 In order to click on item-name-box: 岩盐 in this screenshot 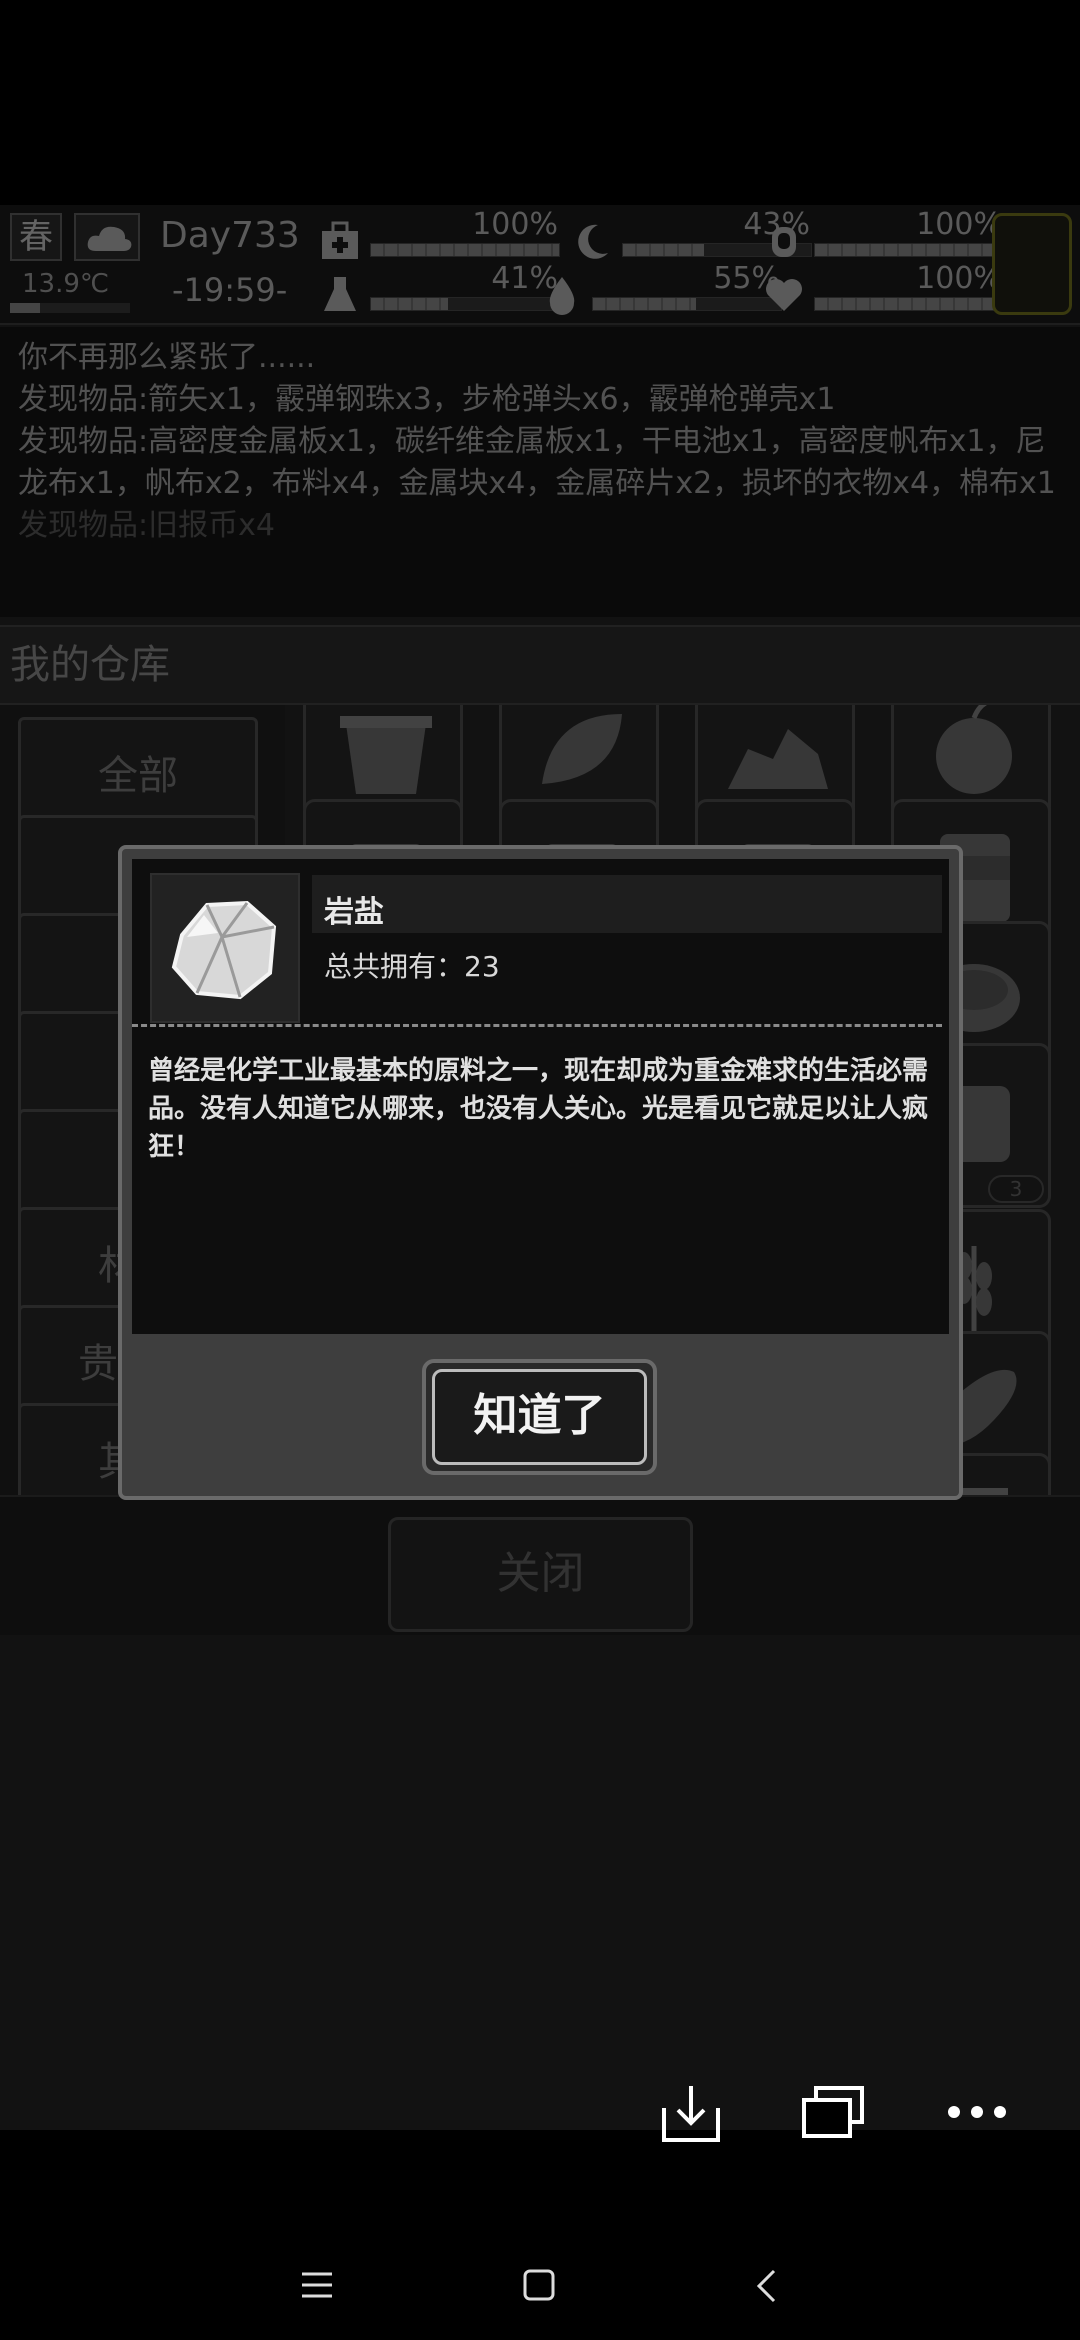, I will do `click(627, 904)`.